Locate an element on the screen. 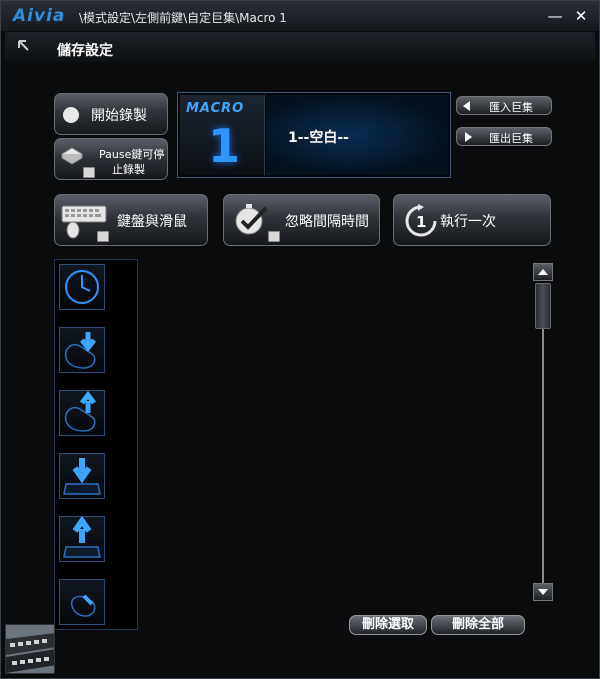 The image size is (600, 679). triangle-right-icon is located at coordinates (468, 137).